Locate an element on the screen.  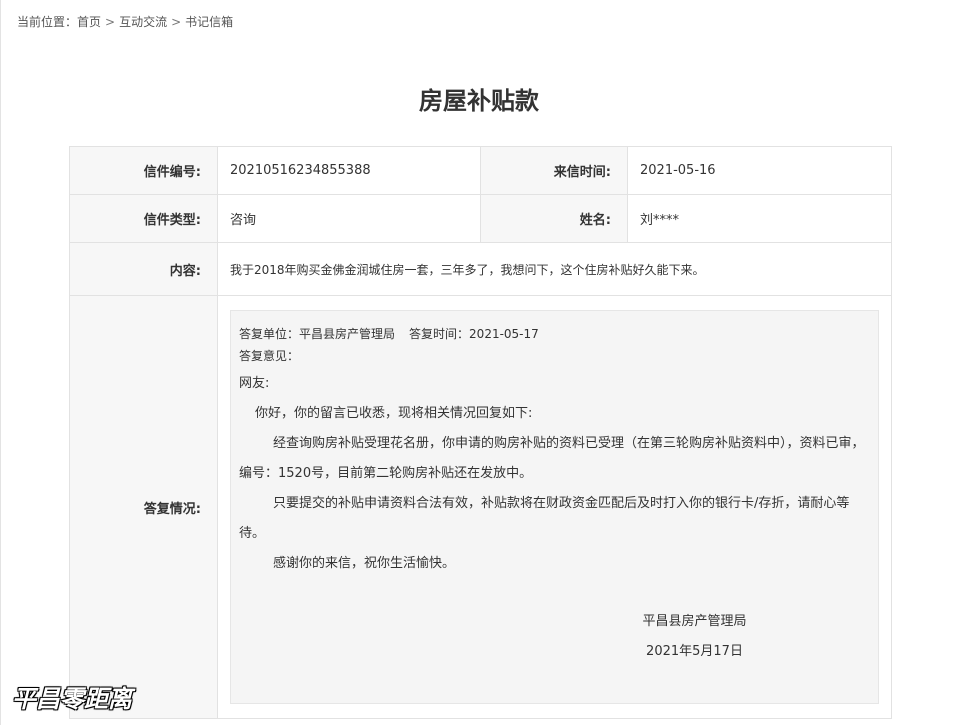
reply-time-value: 2021-05-17 is located at coordinates (504, 334).